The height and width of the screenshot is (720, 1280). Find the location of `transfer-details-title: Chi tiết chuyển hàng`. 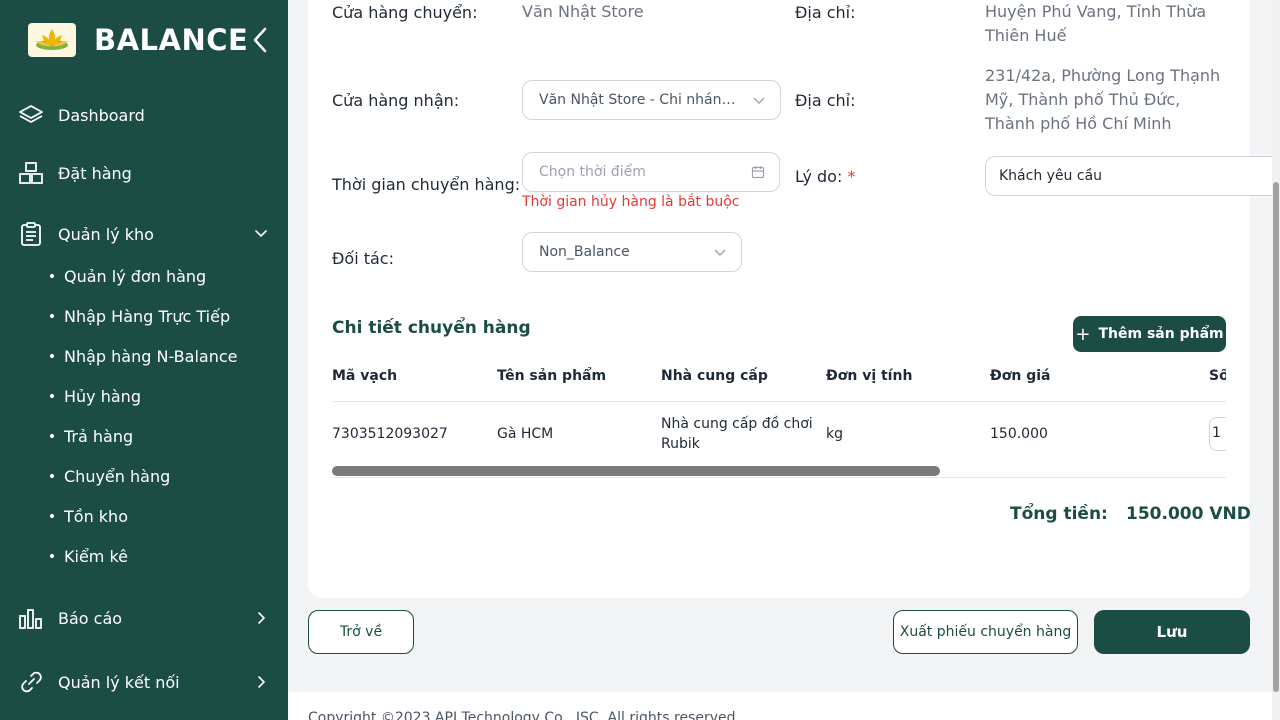

transfer-details-title: Chi tiết chuyển hàng is located at coordinates (431, 328).